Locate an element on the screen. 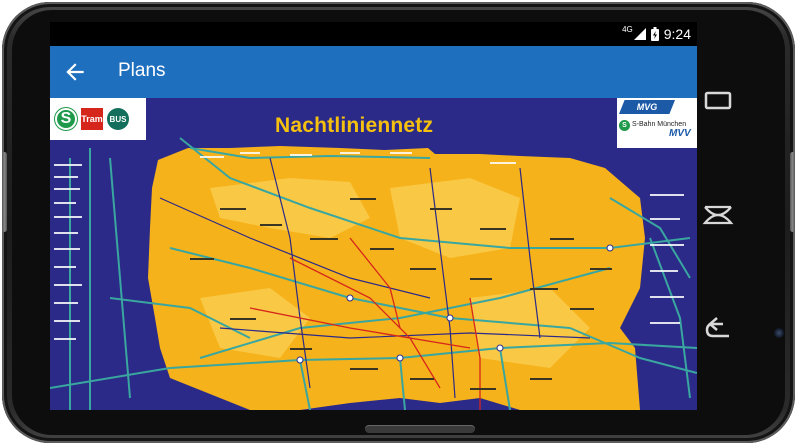 The image size is (799, 447). power-button is located at coordinates (792, 192).